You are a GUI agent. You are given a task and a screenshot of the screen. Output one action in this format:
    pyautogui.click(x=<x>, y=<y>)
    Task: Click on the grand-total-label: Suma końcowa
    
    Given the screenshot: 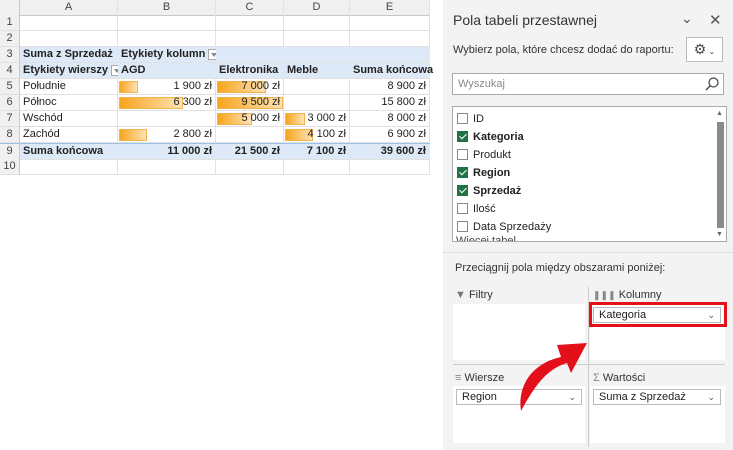 What is the action you would take?
    pyautogui.click(x=69, y=152)
    